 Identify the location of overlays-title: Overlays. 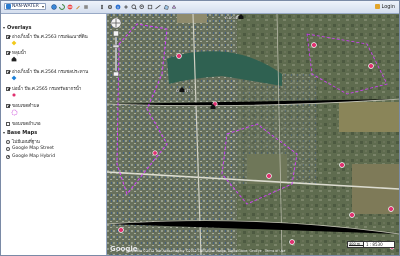
(19, 28).